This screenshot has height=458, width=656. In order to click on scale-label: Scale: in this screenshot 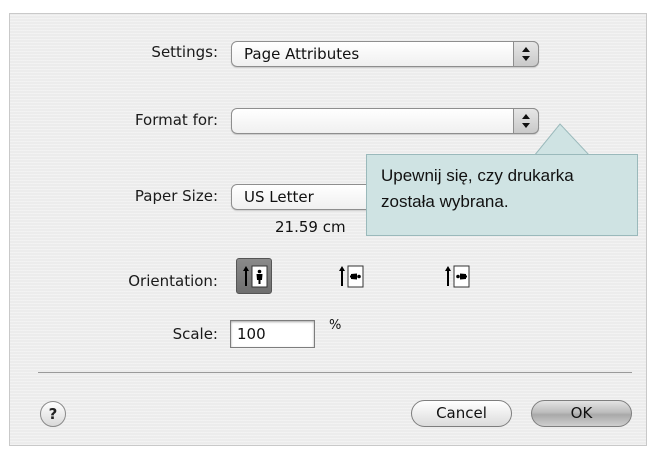, I will do `click(195, 334)`.